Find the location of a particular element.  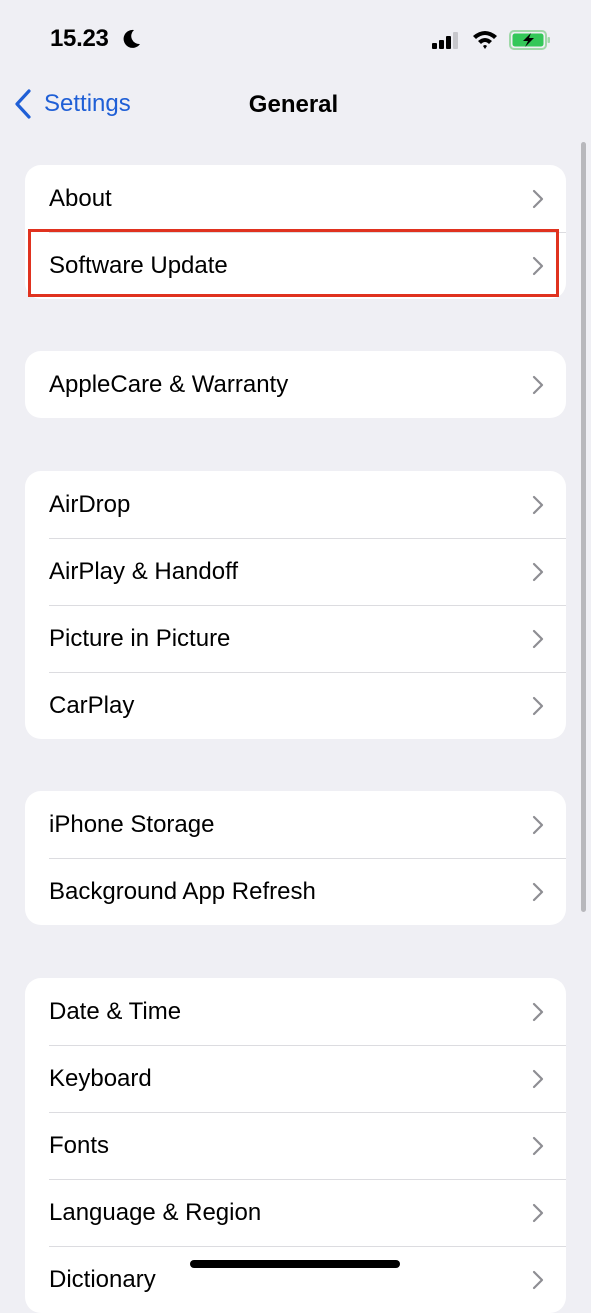

row-label: Keyboard is located at coordinates (100, 1078).